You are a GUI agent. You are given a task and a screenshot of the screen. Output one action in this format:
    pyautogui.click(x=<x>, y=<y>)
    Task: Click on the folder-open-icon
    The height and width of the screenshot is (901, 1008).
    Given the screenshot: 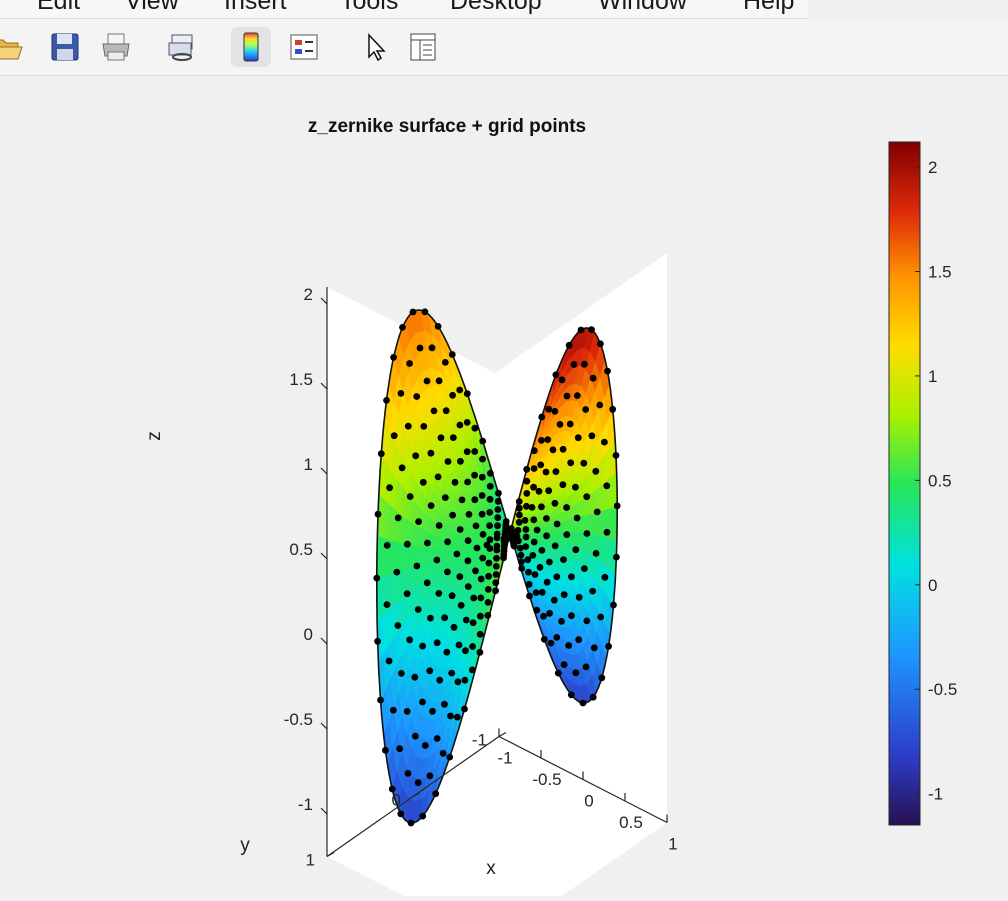 What is the action you would take?
    pyautogui.click(x=12, y=47)
    